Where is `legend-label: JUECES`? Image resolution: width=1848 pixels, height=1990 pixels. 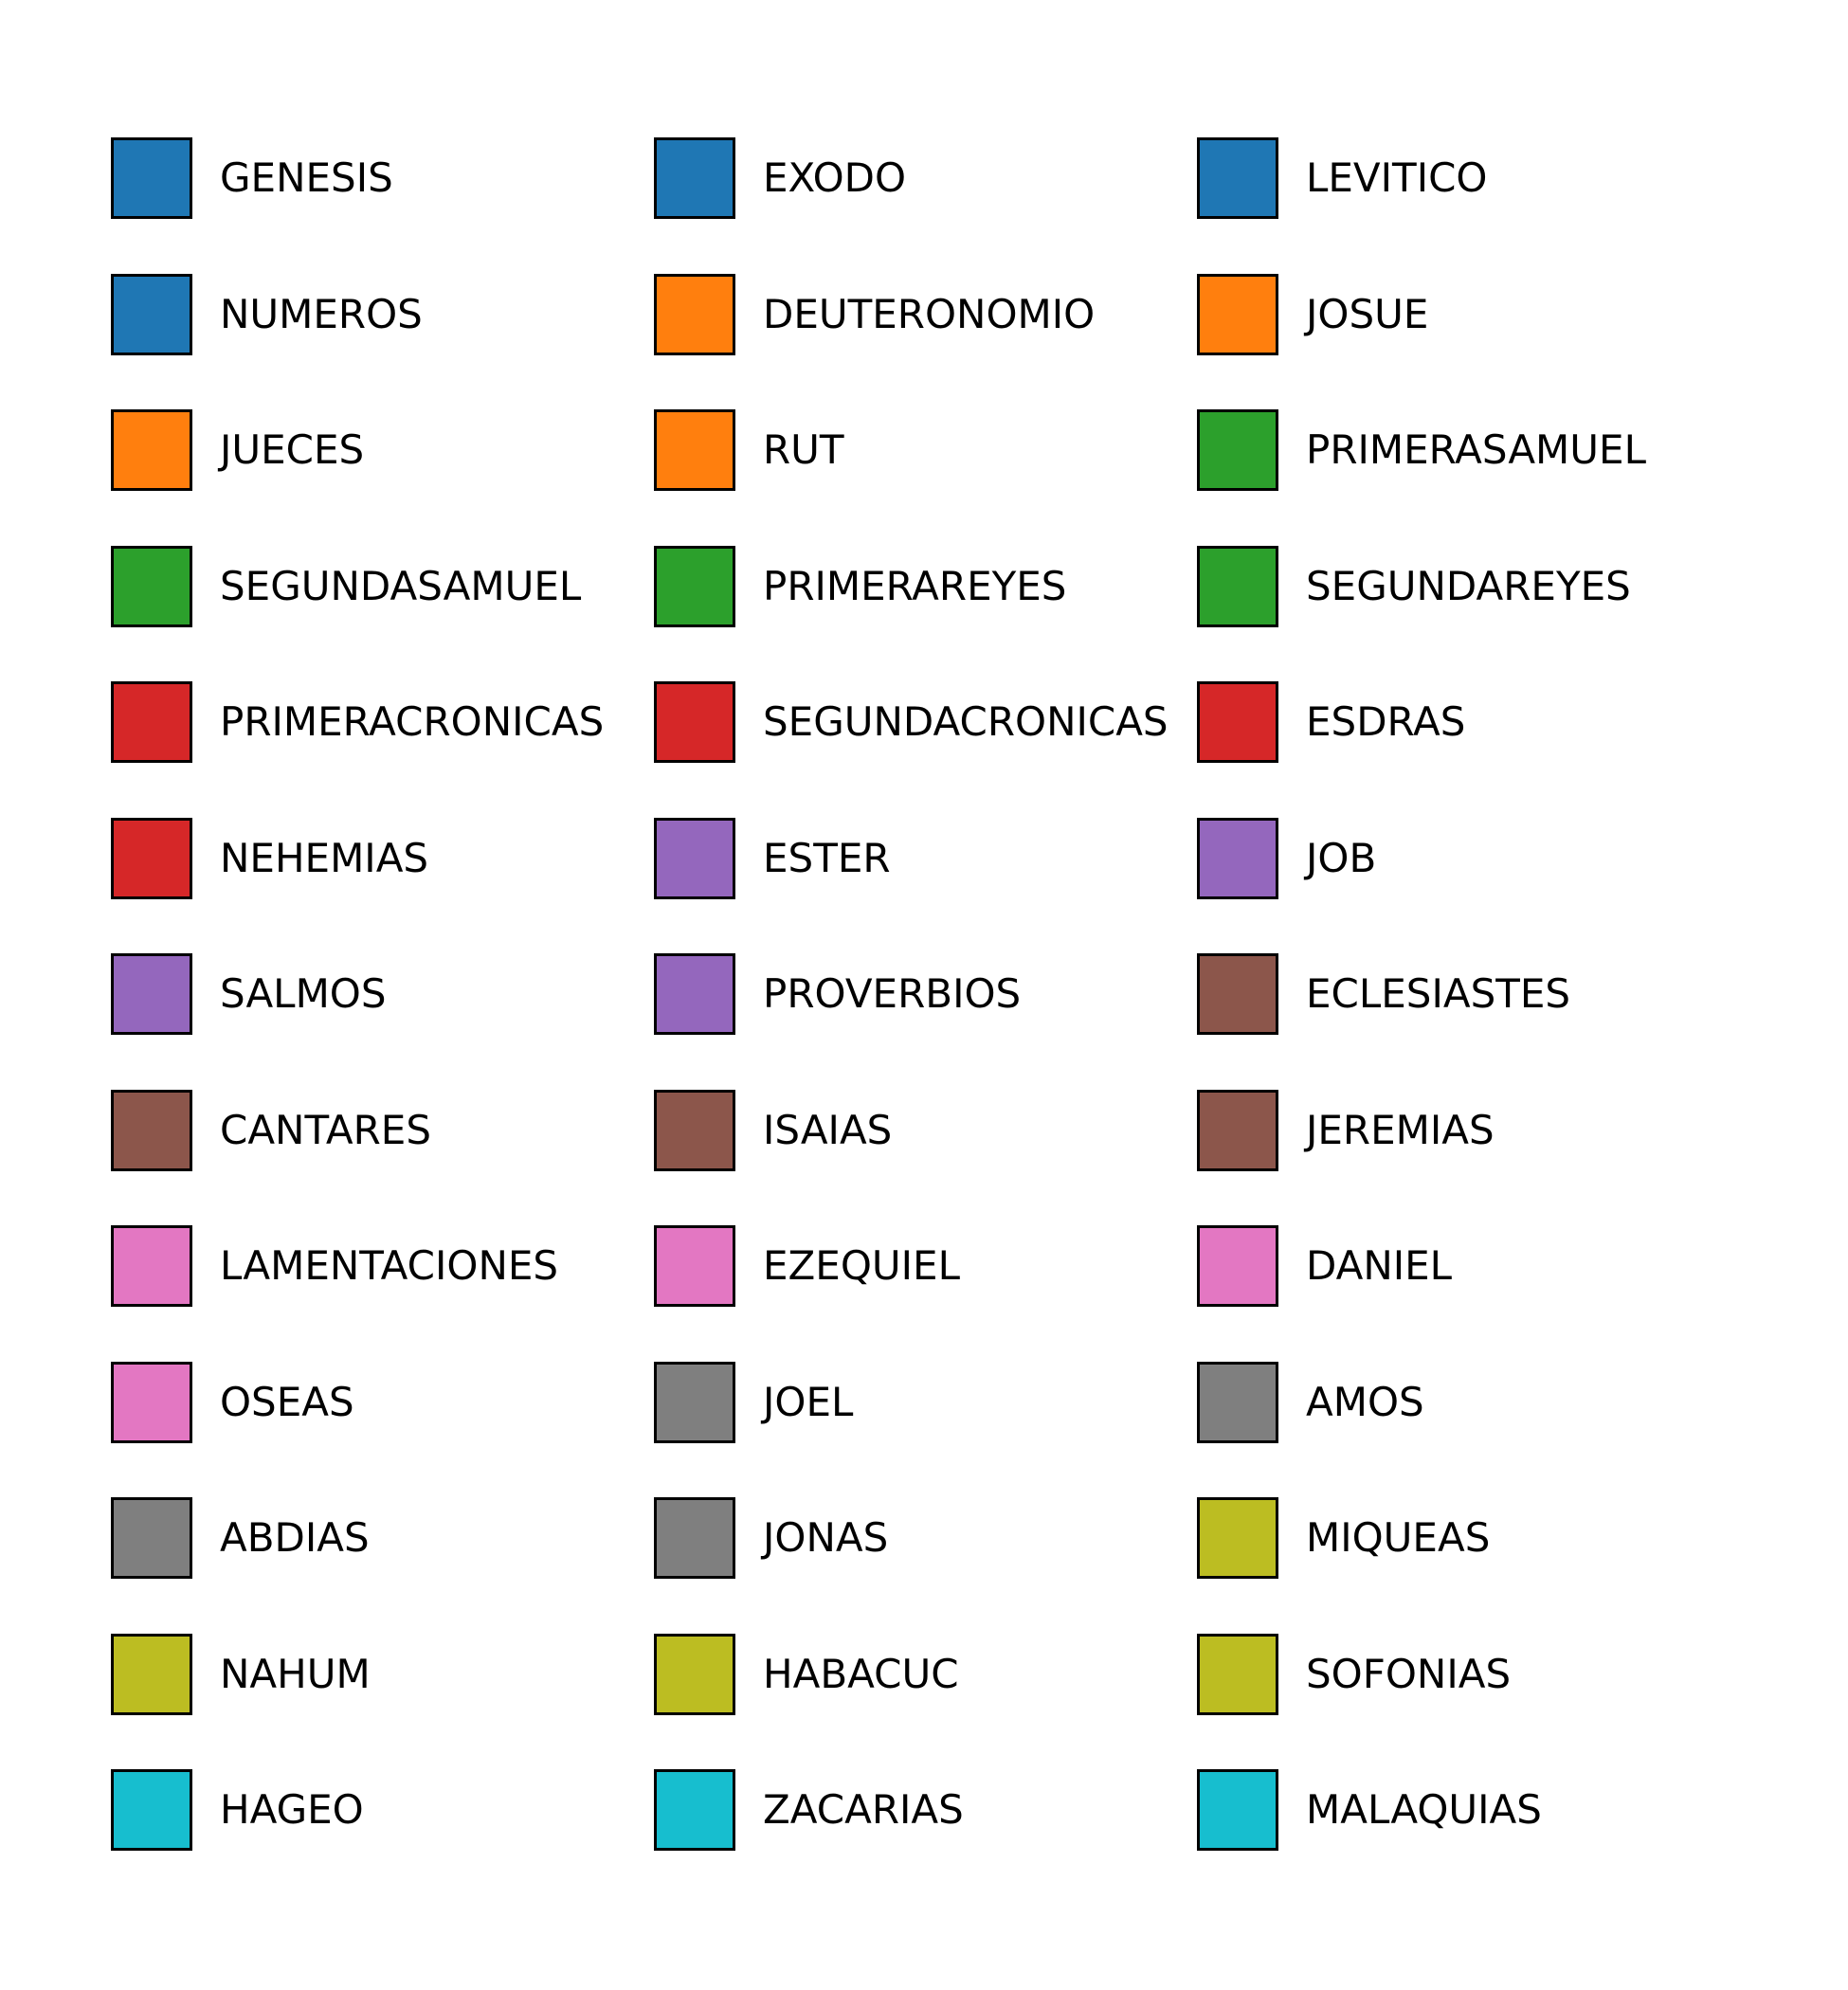 legend-label: JUECES is located at coordinates (292, 449).